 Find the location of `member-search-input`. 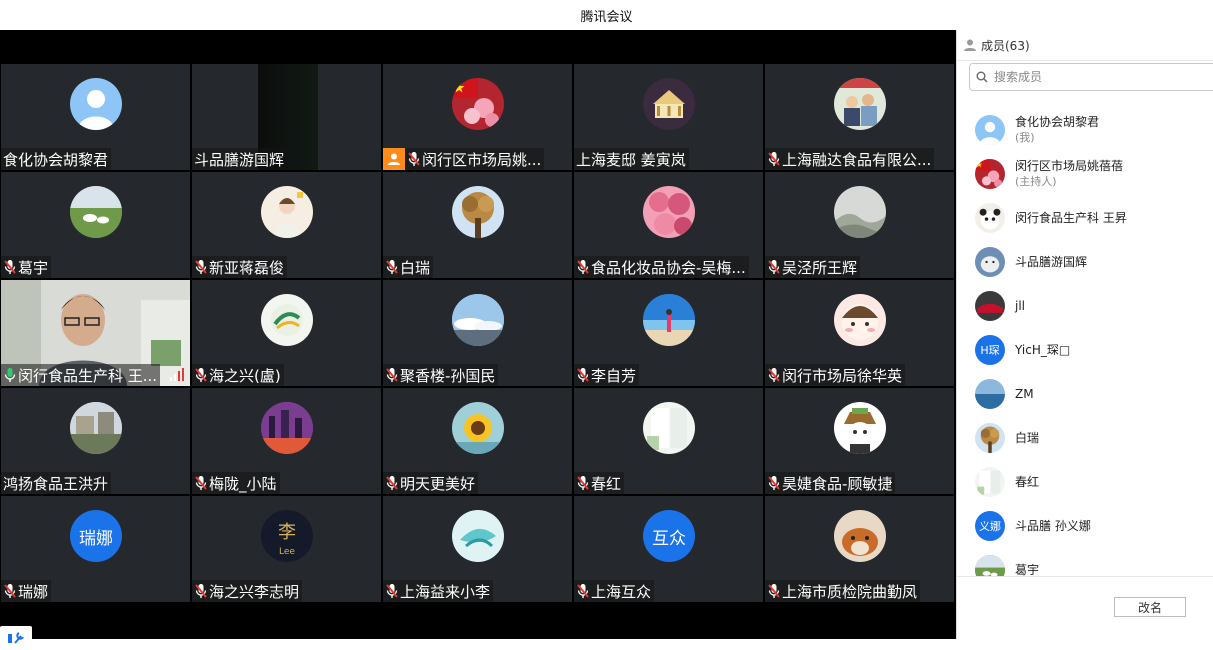

member-search-input is located at coordinates (1094, 77).